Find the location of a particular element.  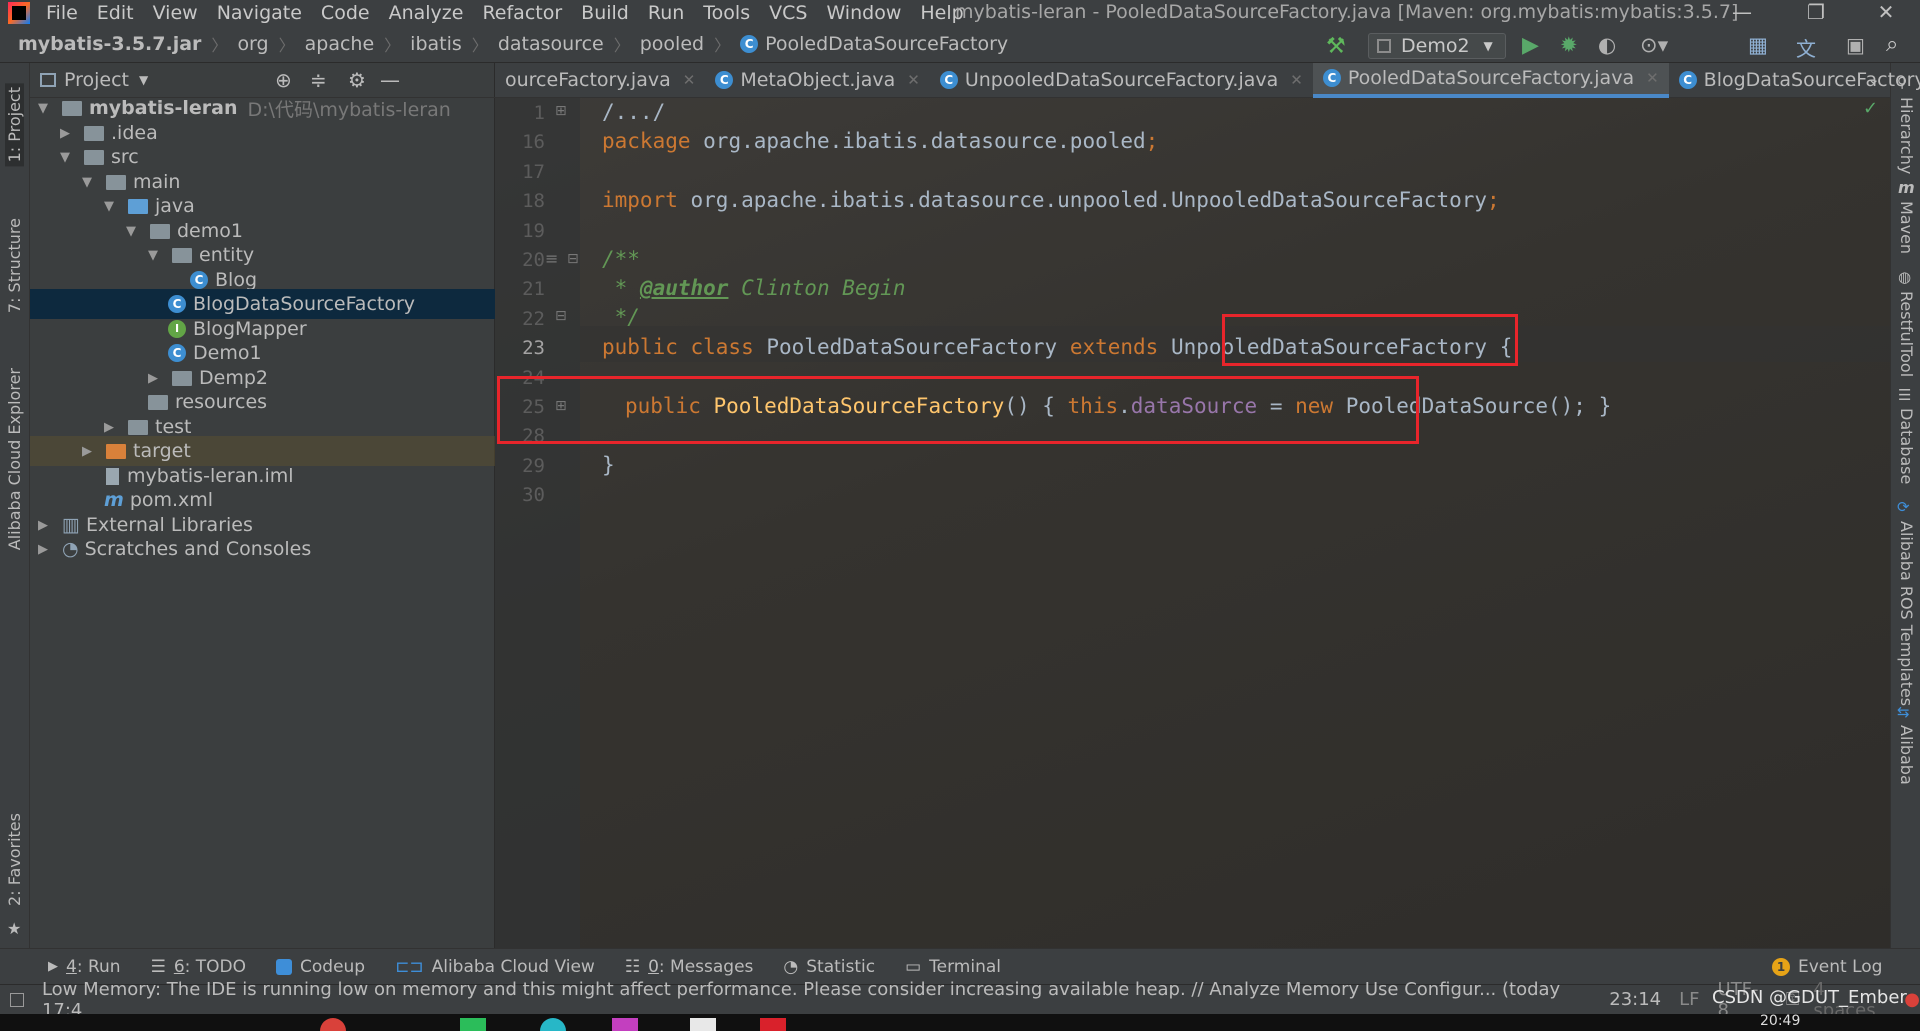

tool-hierarchy: Hierarchy is located at coordinates (1906, 135).